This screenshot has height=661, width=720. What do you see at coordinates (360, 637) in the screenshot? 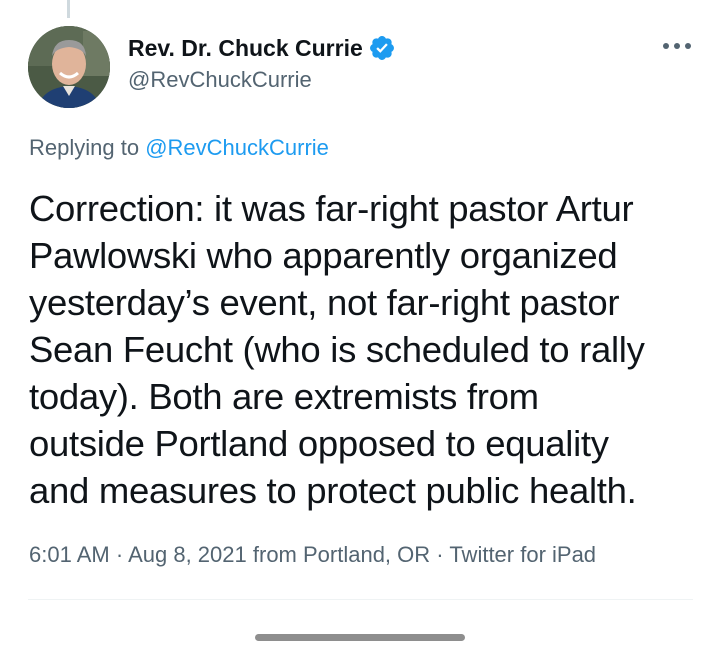
I see `home-indicator` at bounding box center [360, 637].